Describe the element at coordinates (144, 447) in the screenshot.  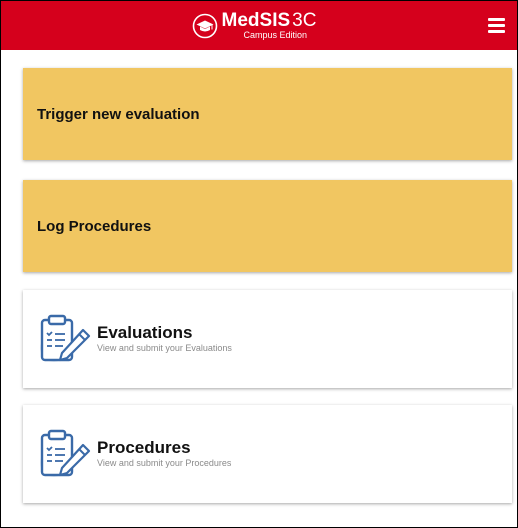
I see `procedures-title: Procedures` at that location.